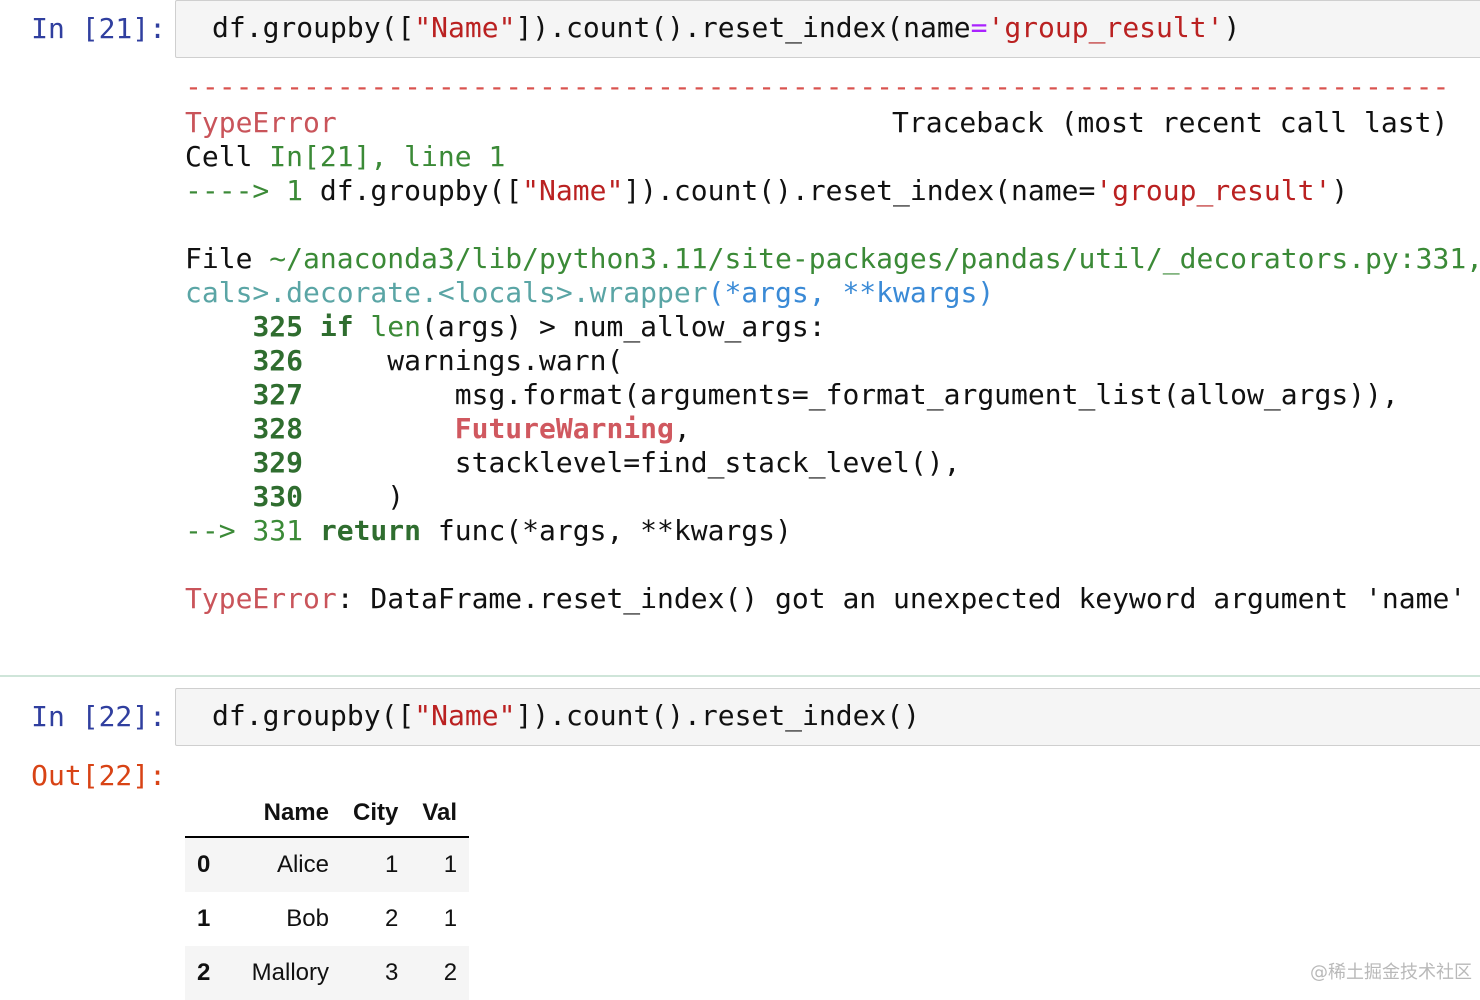 The width and height of the screenshot is (1480, 1000). I want to click on code-text: warnings.warn(, so click(463, 360).